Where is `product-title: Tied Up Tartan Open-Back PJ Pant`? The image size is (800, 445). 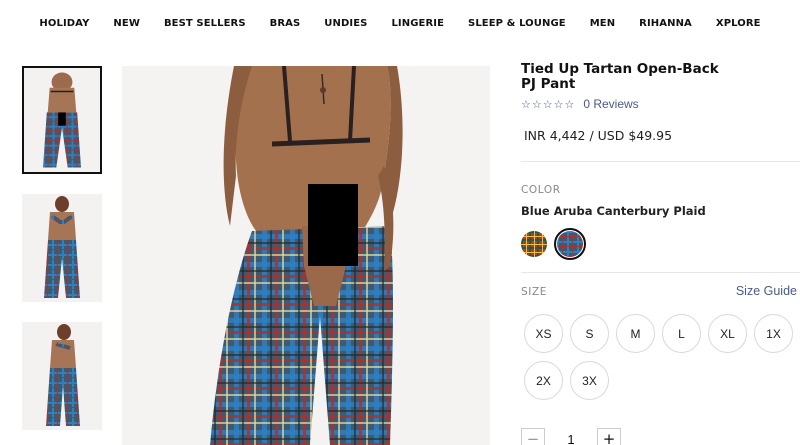 product-title: Tied Up Tartan Open-Back PJ Pant is located at coordinates (620, 76).